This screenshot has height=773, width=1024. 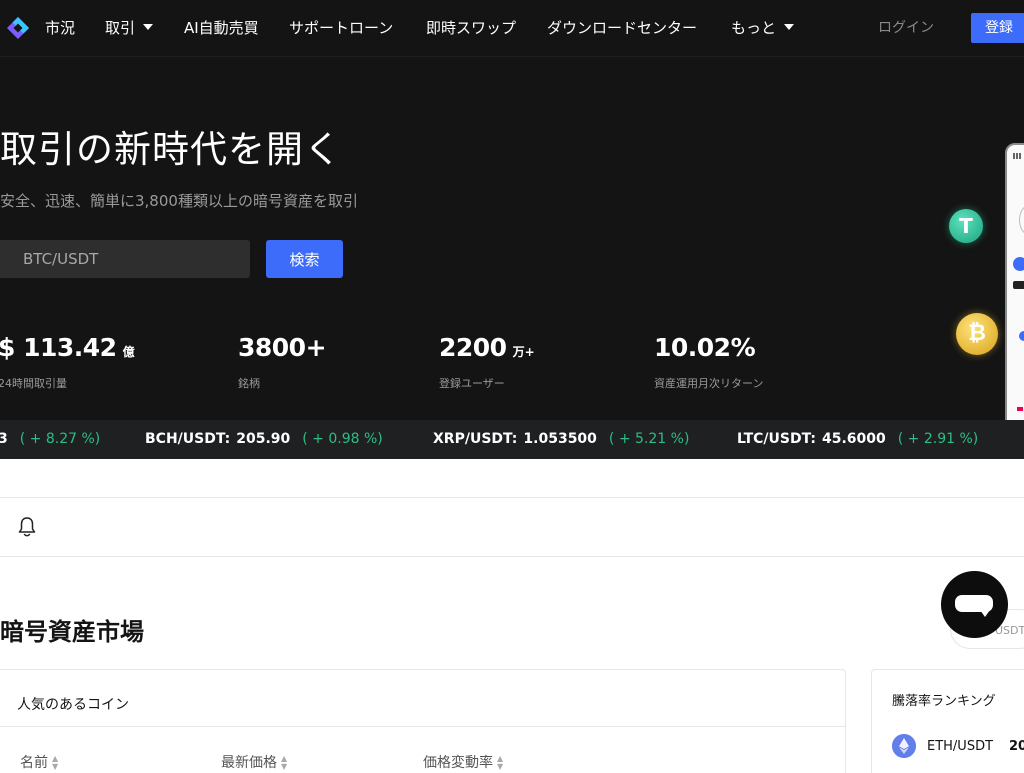 What do you see at coordinates (18, 28) in the screenshot?
I see `logo-icon` at bounding box center [18, 28].